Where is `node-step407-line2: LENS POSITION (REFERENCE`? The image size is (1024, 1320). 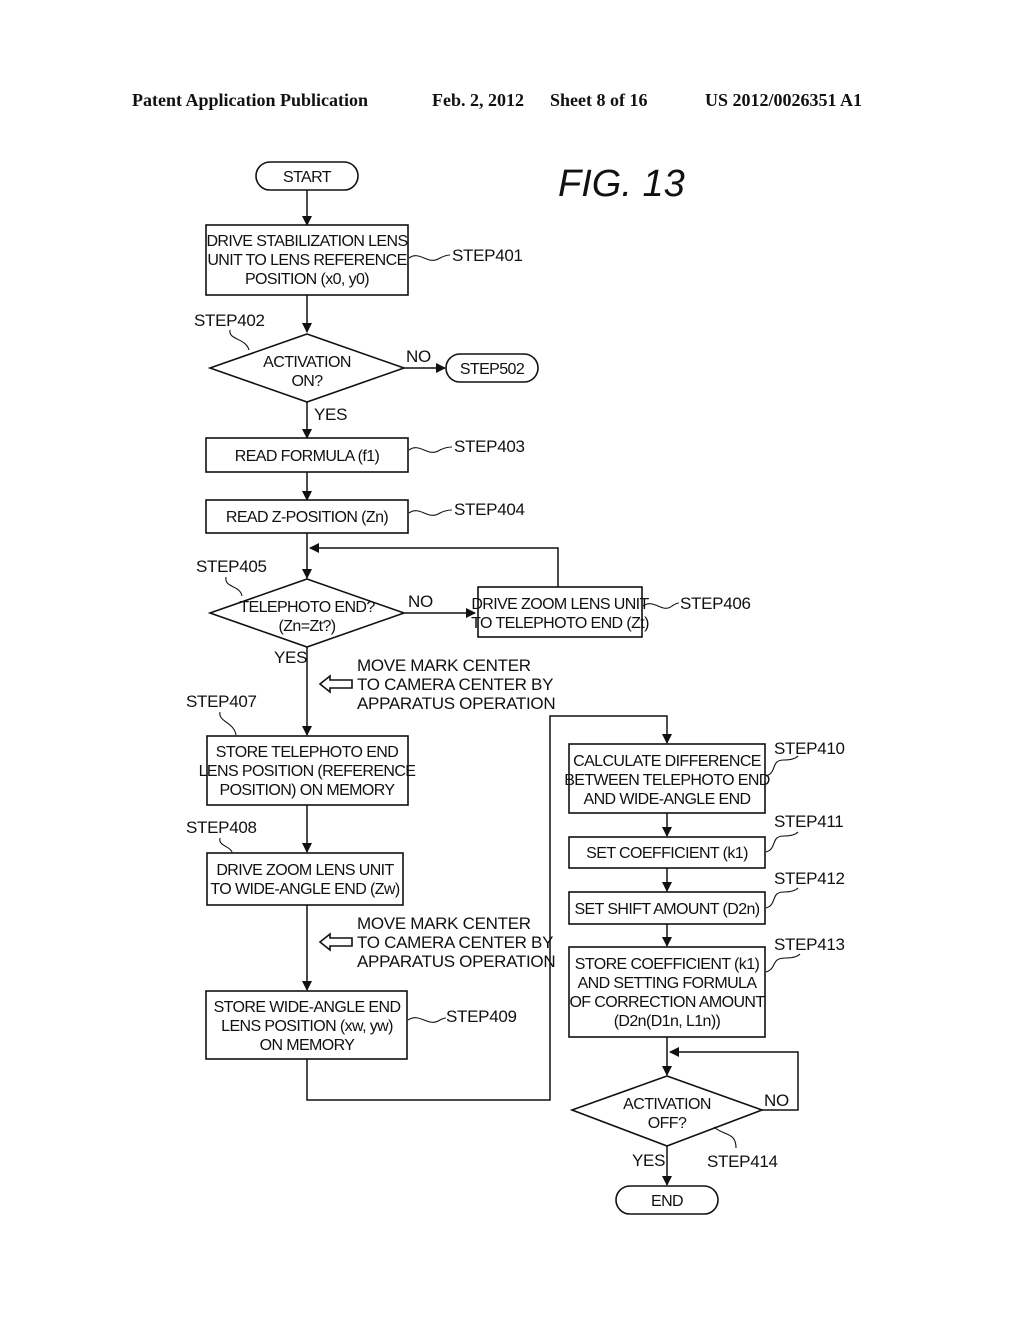
node-step407-line2: LENS POSITION (REFERENCE is located at coordinates (307, 771).